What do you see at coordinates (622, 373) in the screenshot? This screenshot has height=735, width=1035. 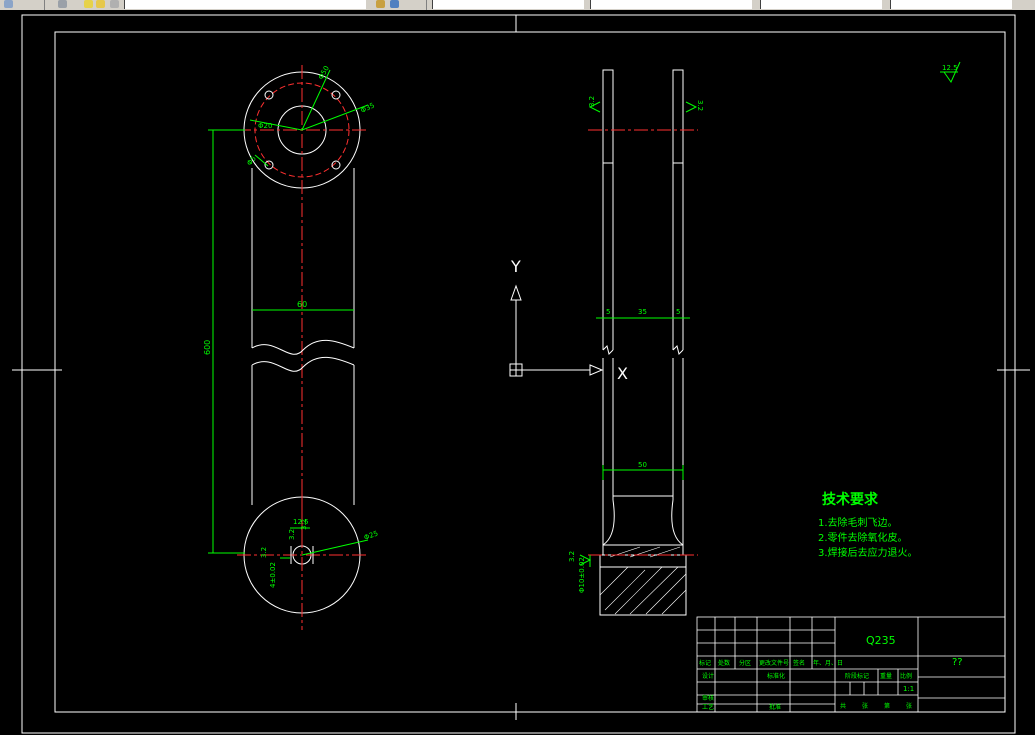 I see `ucs-x-label: X` at bounding box center [622, 373].